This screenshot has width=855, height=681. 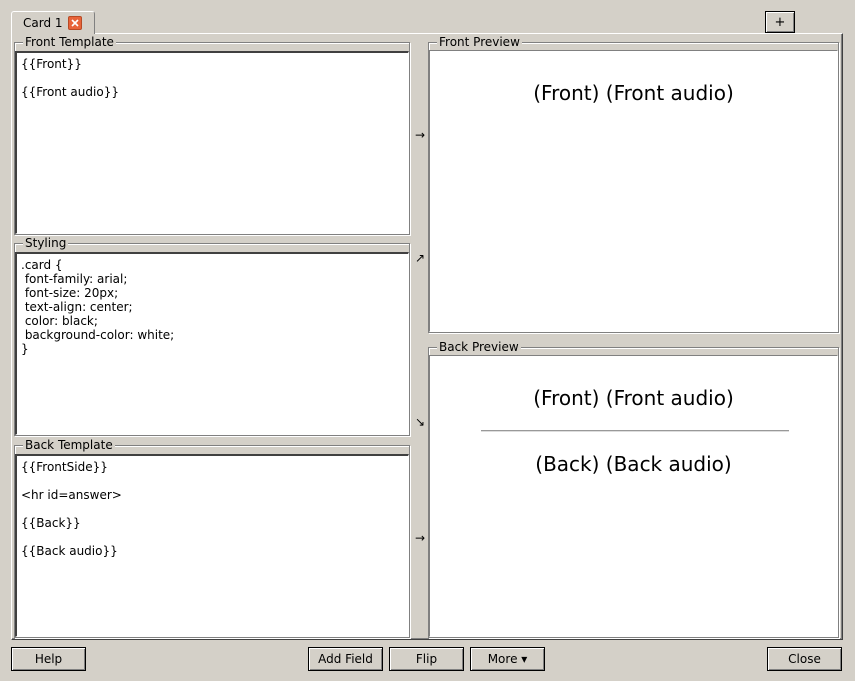 I want to click on styling-title: Styling, so click(x=46, y=243).